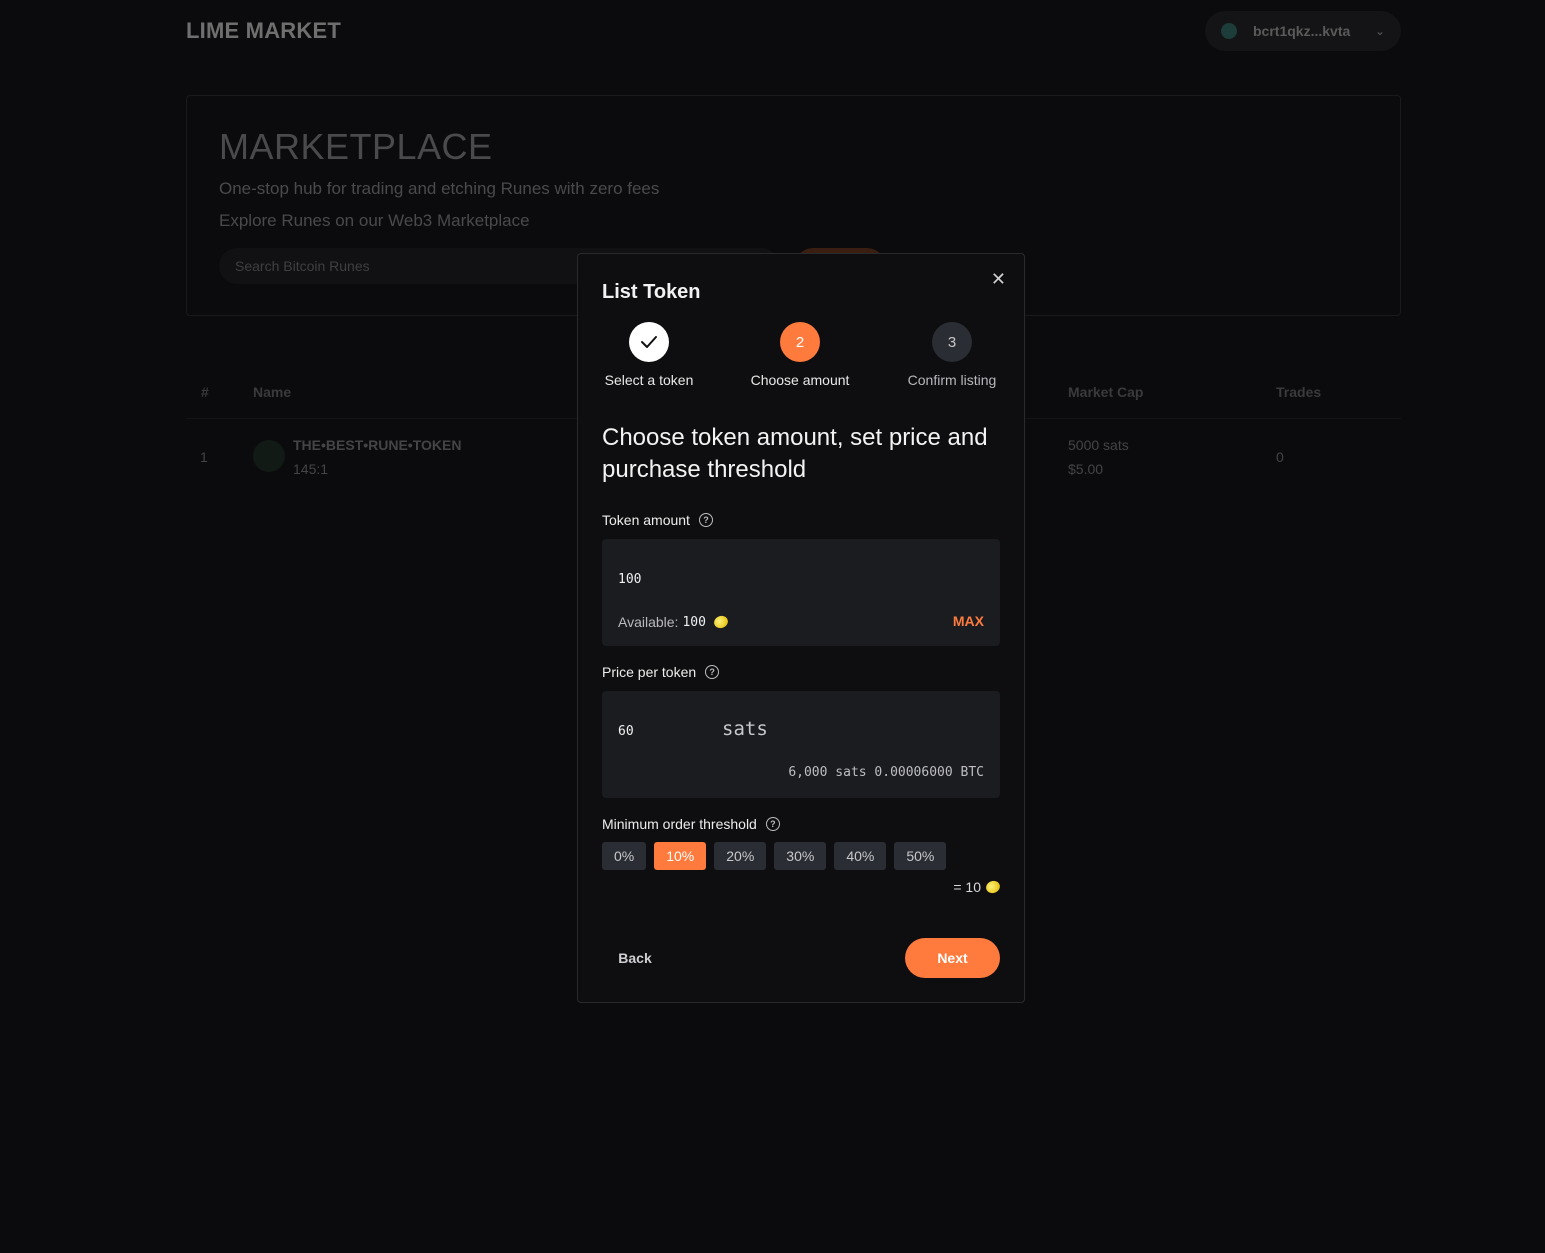  Describe the element at coordinates (1280, 457) in the screenshot. I see `trades-count: 0` at that location.